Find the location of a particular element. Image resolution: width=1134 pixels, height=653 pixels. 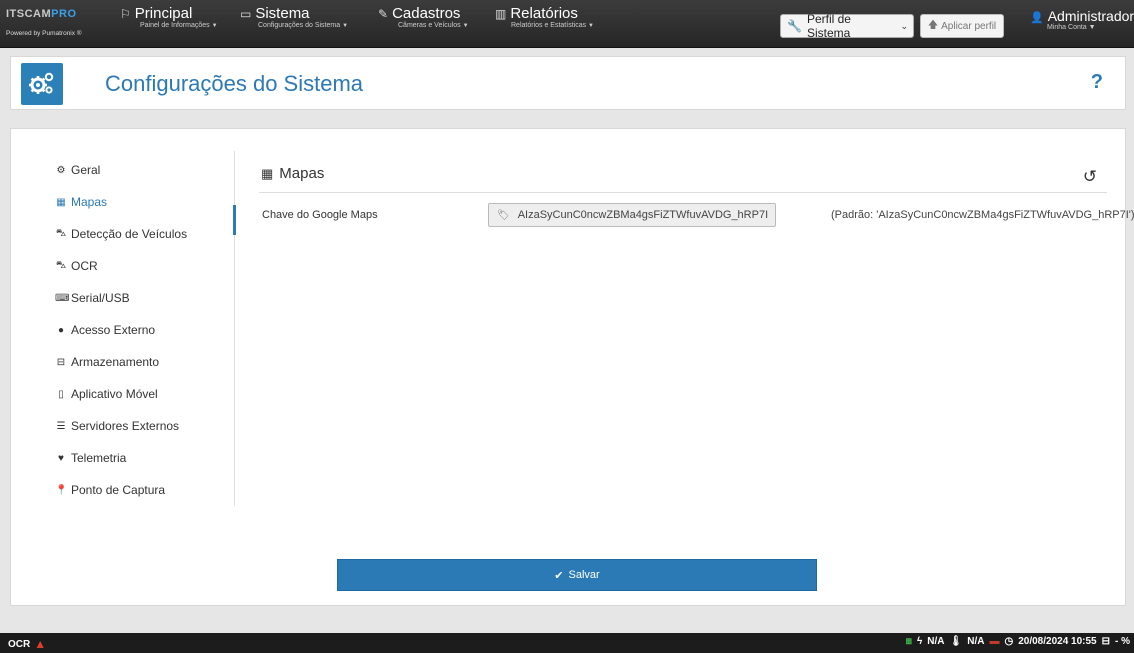

bar-icon: ▬ is located at coordinates (994, 641).